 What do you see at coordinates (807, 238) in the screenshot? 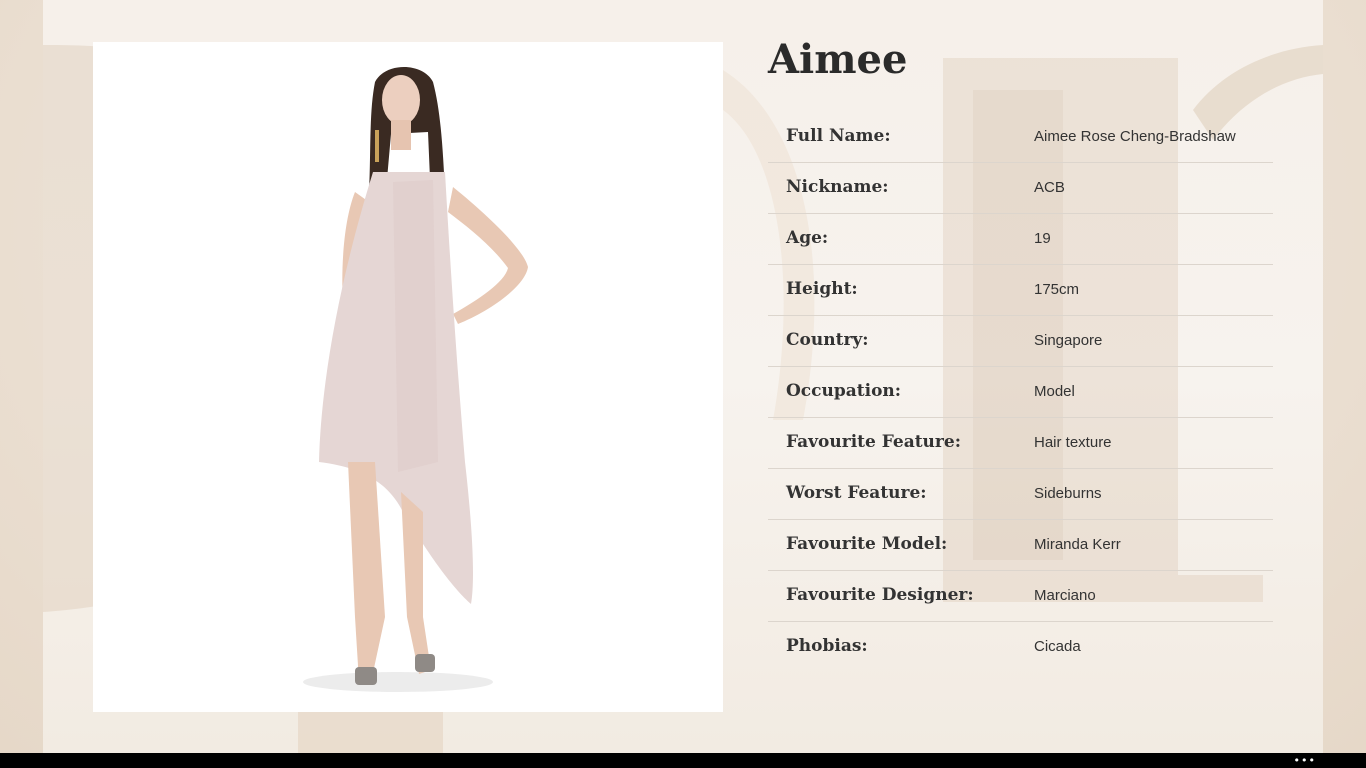
I see `detail-label: Age:` at bounding box center [807, 238].